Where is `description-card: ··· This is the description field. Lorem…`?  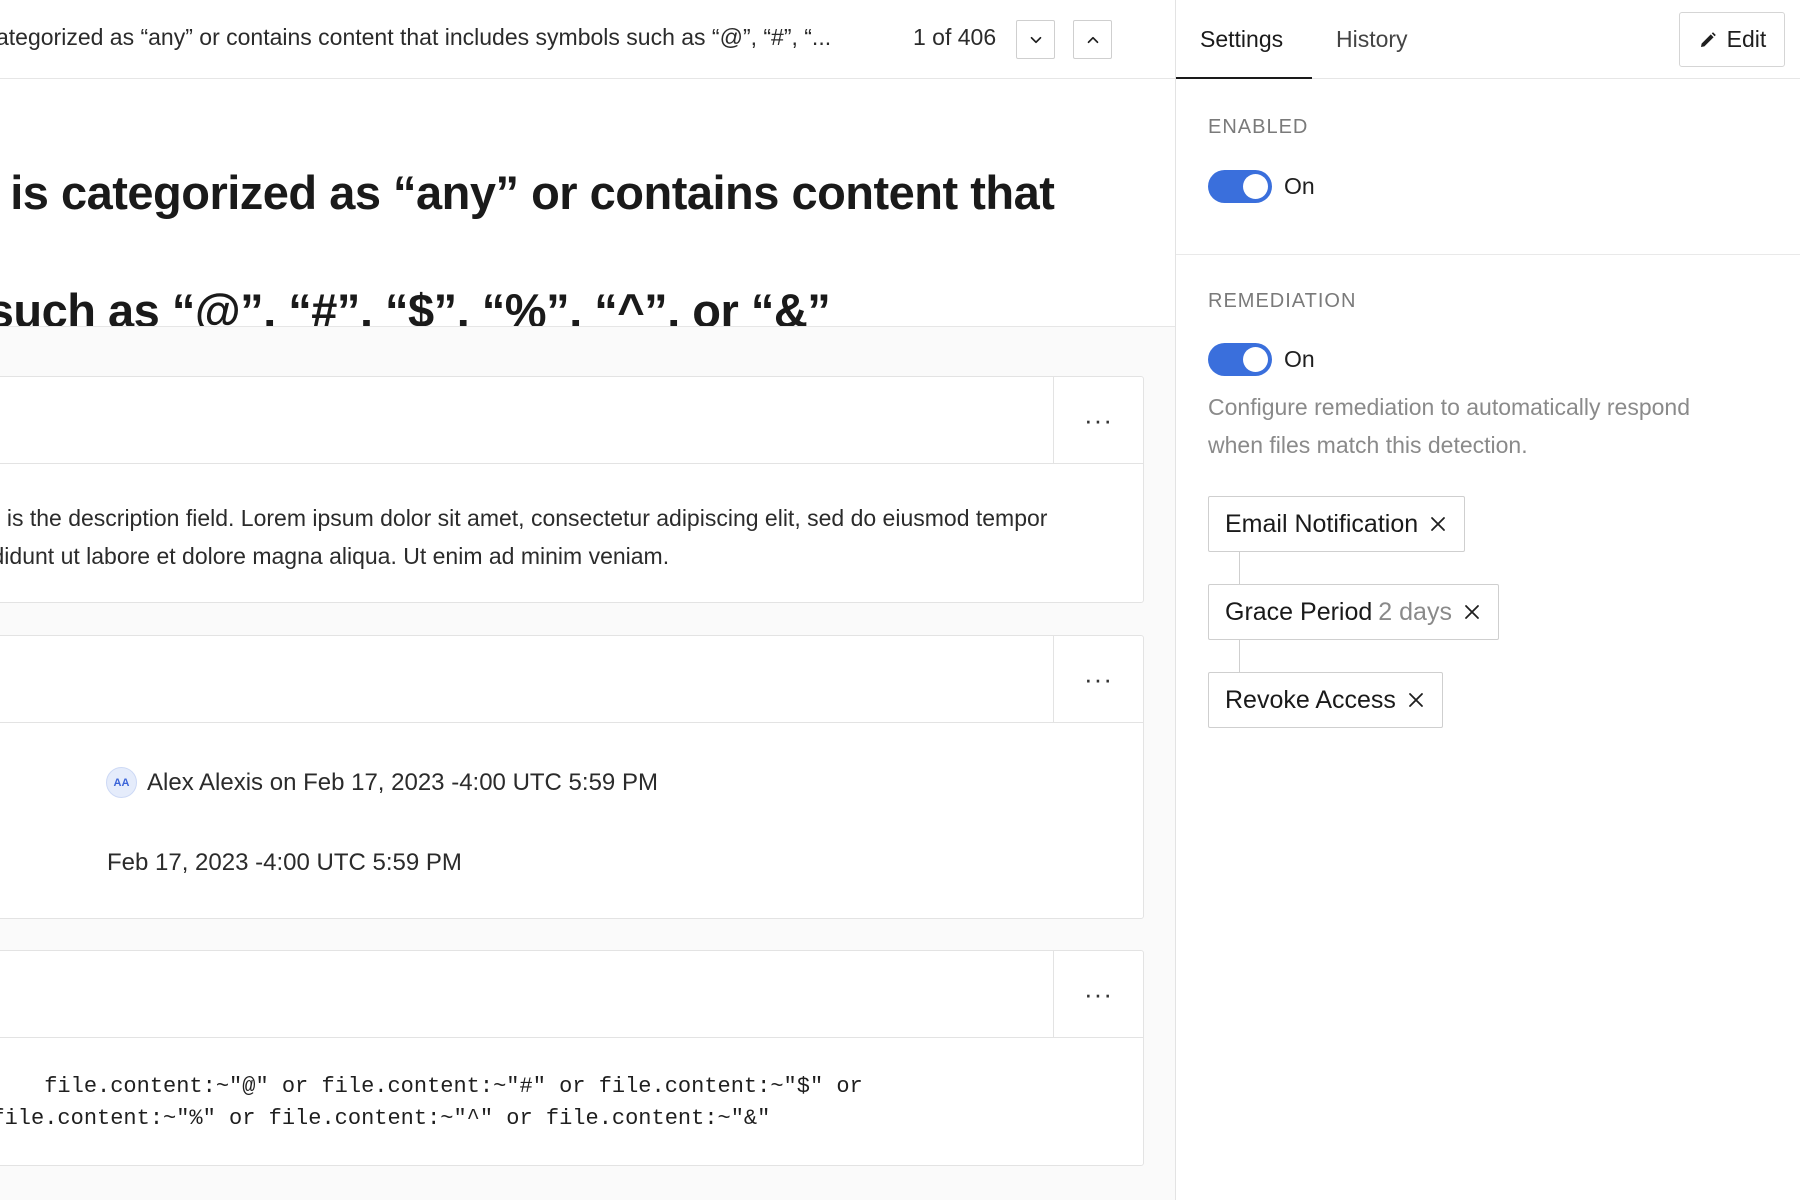 description-card: ··· This is the description field. Lorem… is located at coordinates (572, 489).